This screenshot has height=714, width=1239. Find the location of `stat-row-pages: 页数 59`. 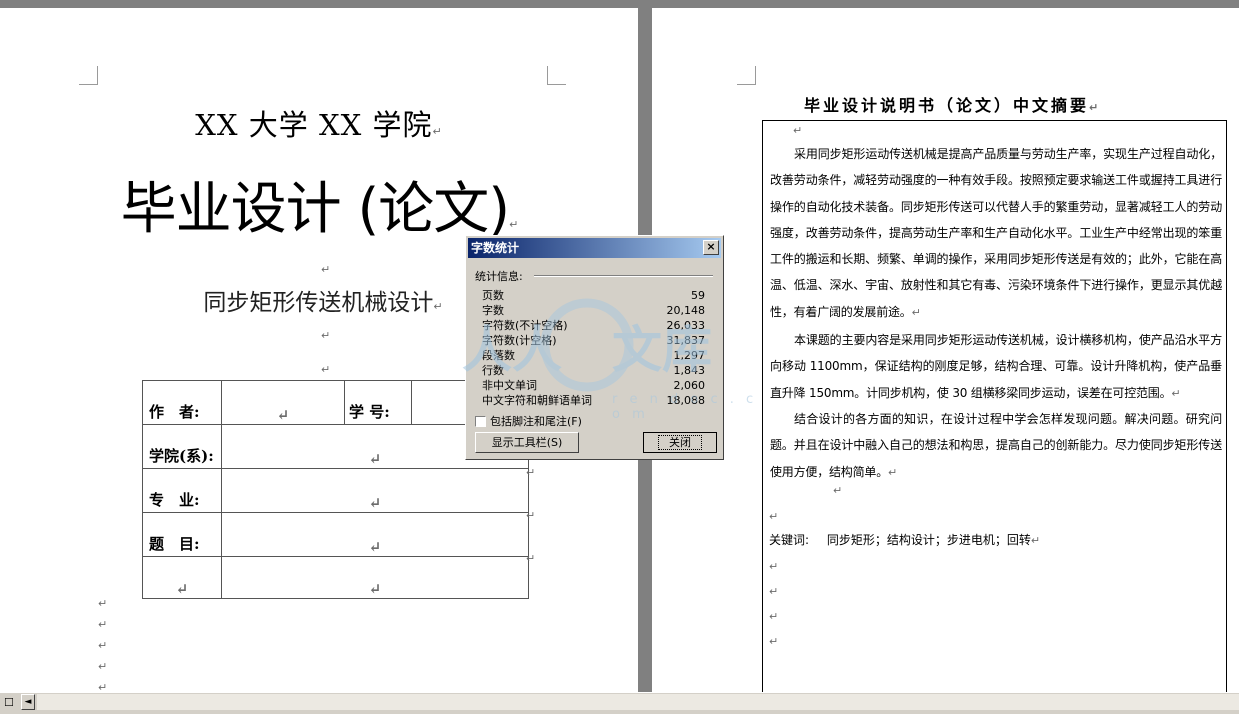

stat-row-pages: 页数 59 is located at coordinates (593, 295).